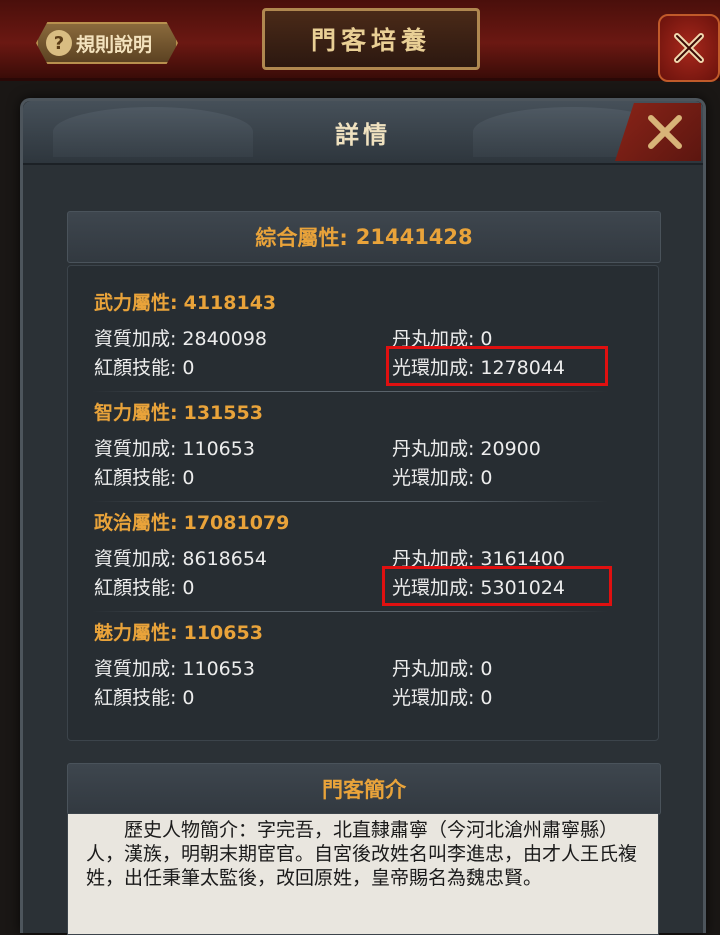 Image resolution: width=720 pixels, height=935 pixels. What do you see at coordinates (223, 633) in the screenshot?
I see `charm-value: 110653` at bounding box center [223, 633].